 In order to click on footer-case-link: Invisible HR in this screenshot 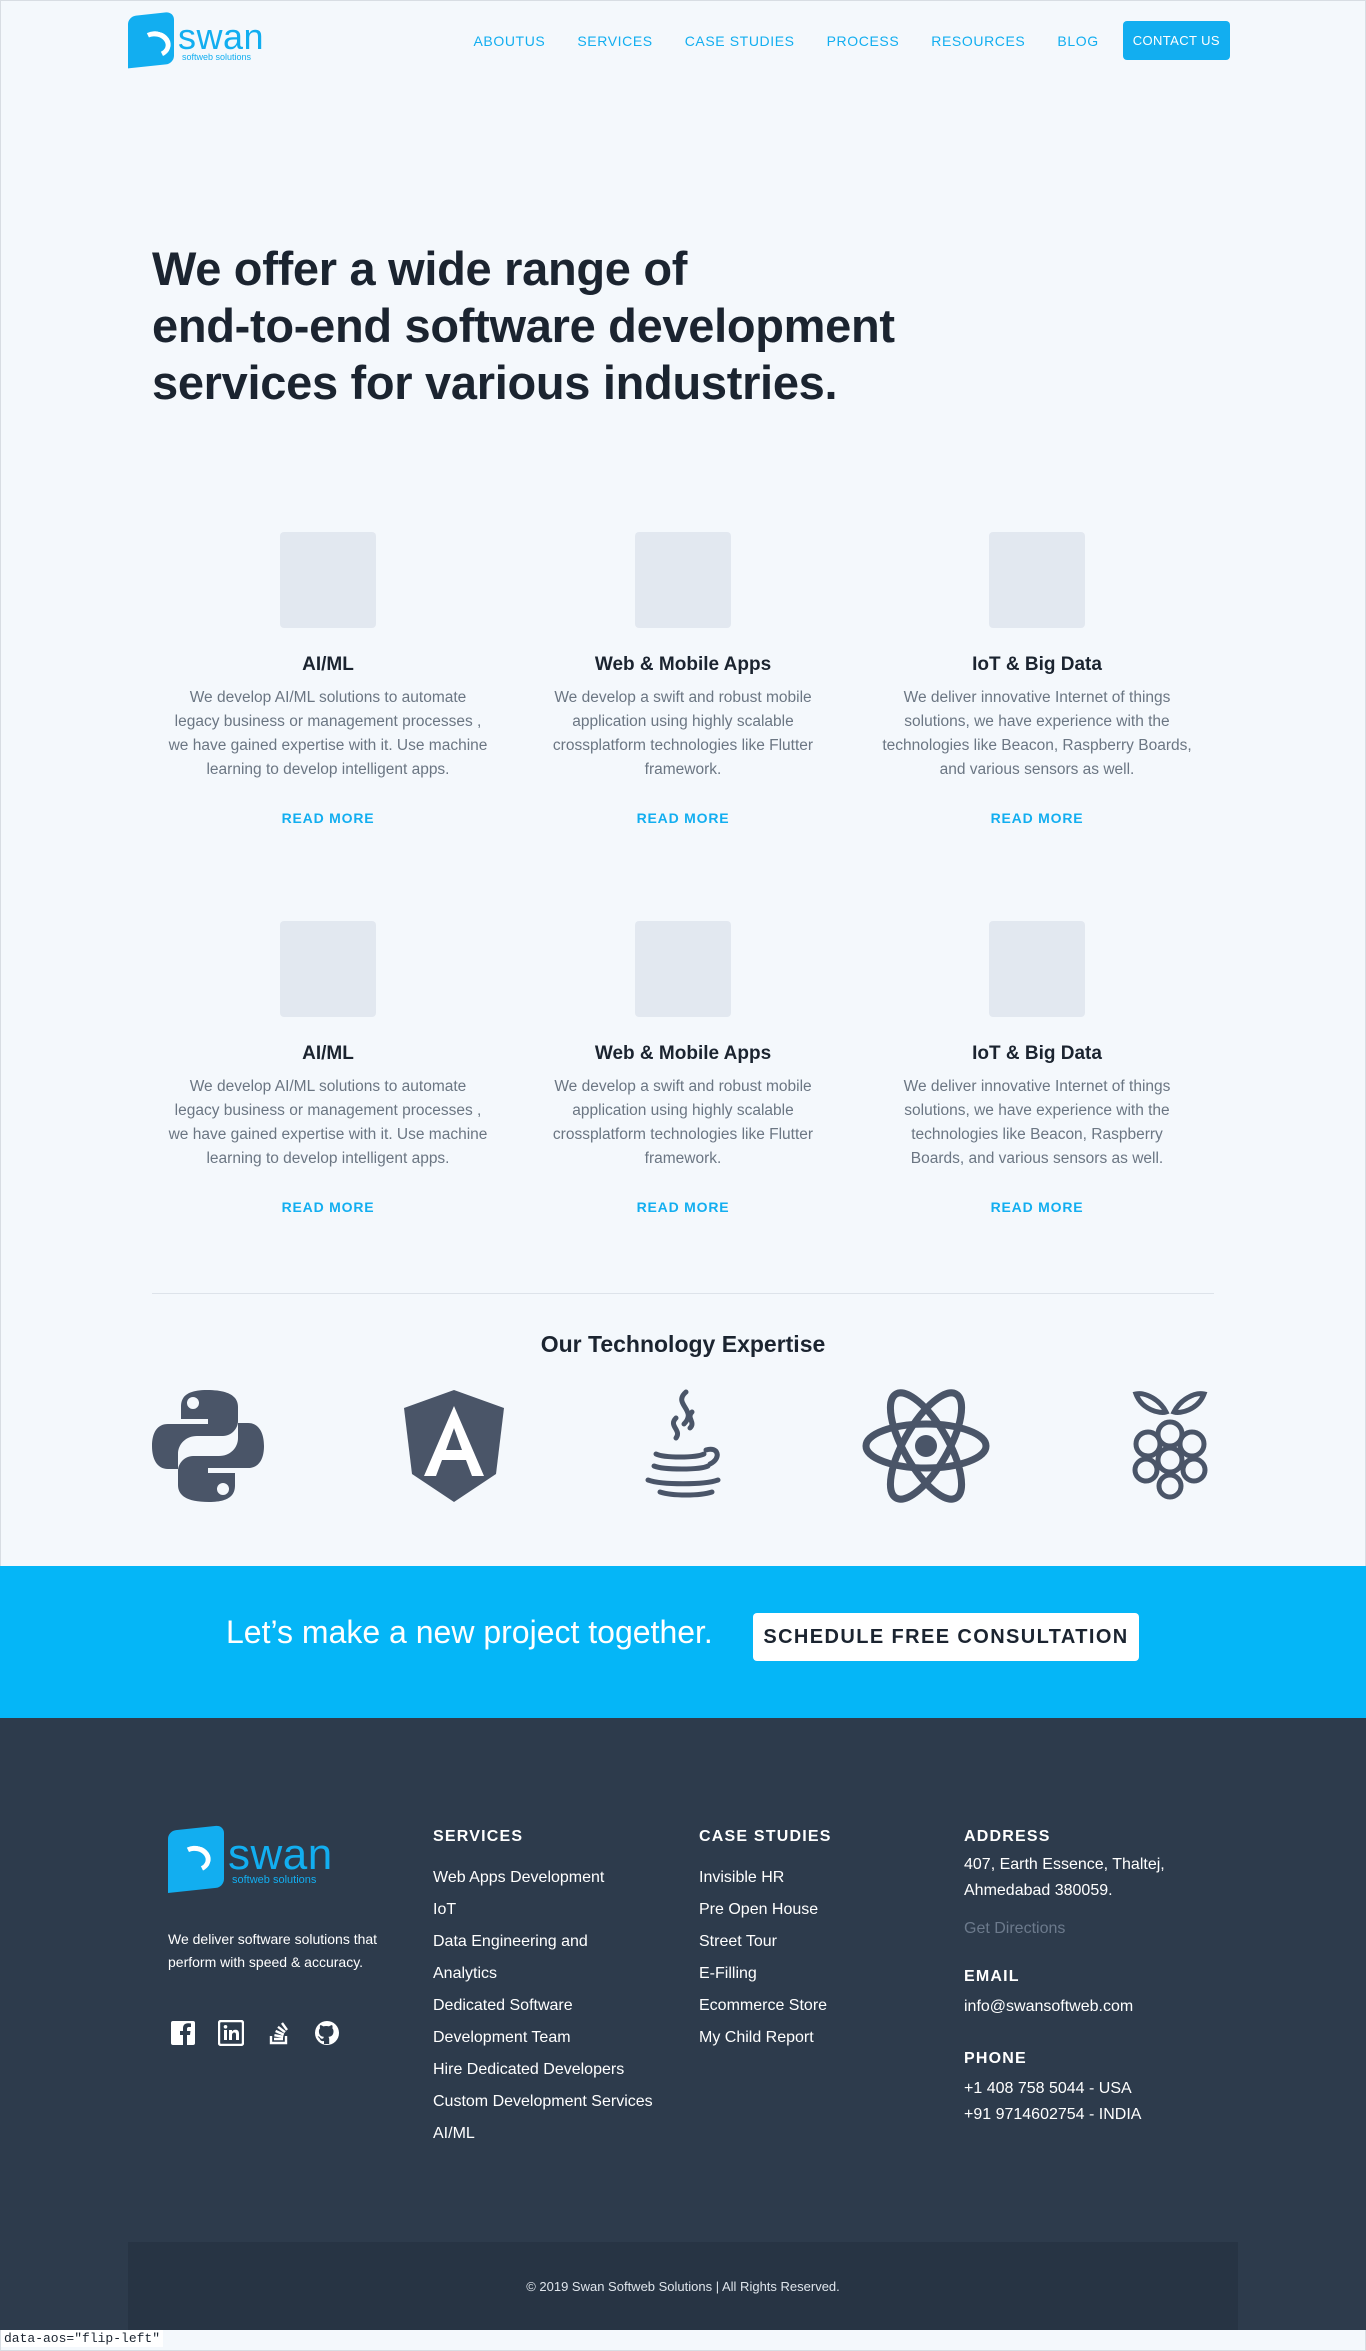, I will do `click(765, 1878)`.